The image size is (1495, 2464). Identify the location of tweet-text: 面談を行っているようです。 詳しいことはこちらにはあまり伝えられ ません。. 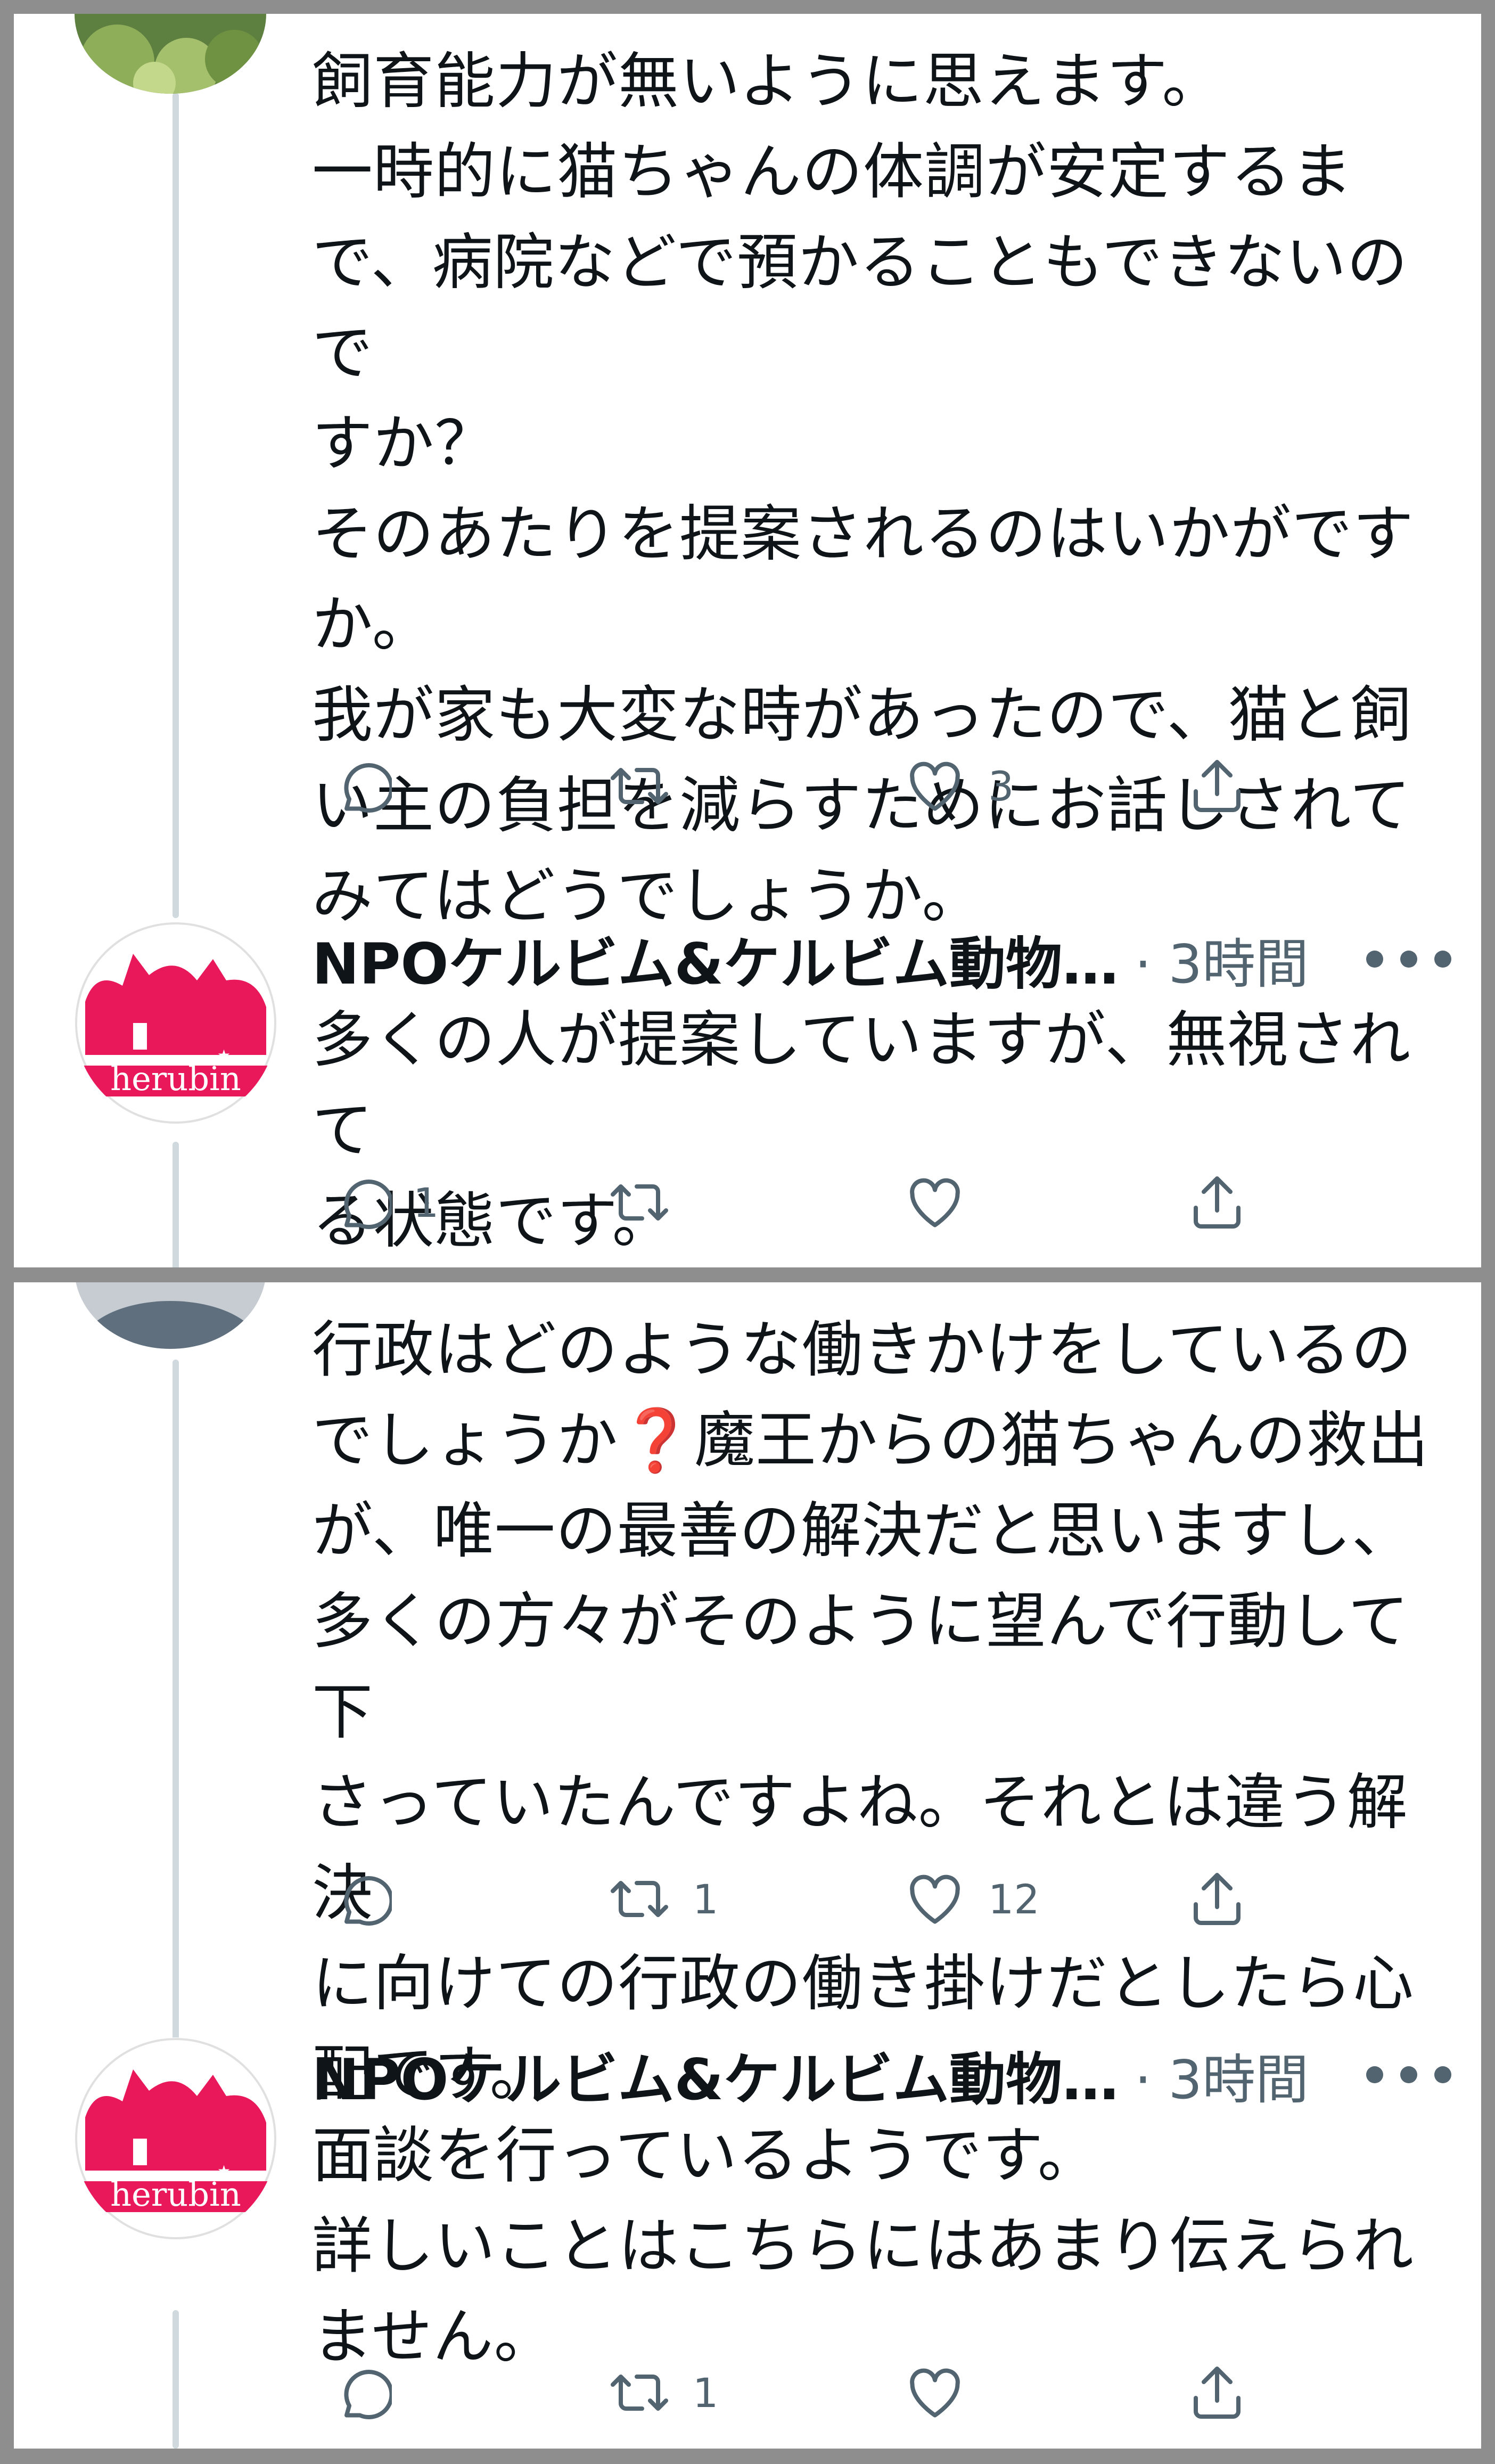
(864, 2246).